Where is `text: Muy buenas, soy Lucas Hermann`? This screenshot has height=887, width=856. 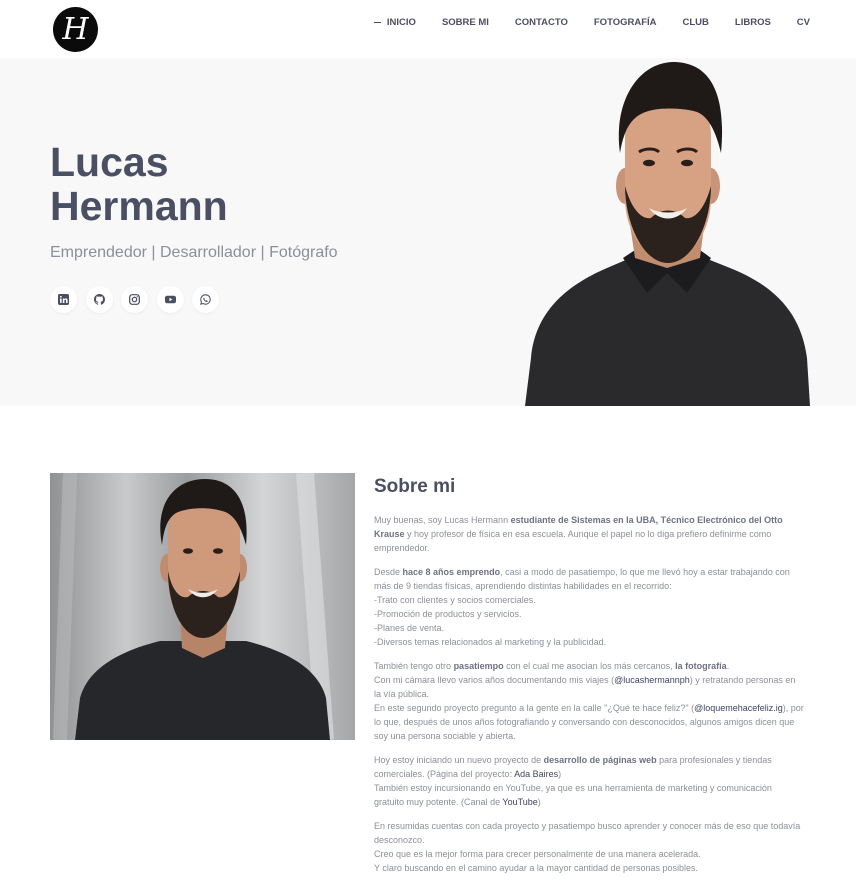 text: Muy buenas, soy Lucas Hermann is located at coordinates (442, 520).